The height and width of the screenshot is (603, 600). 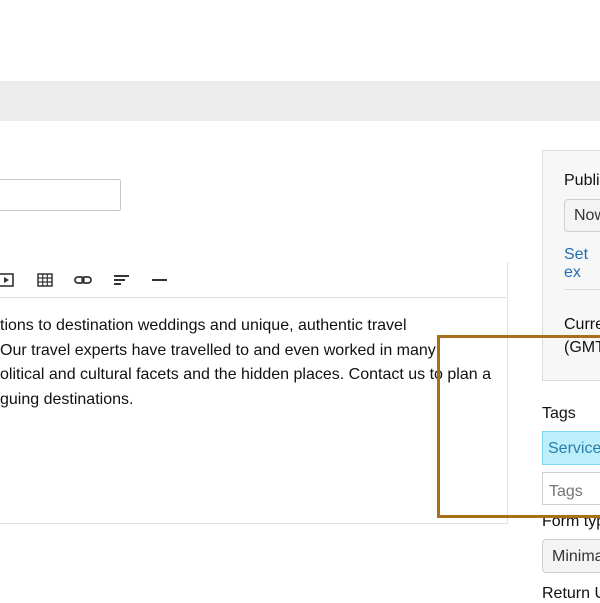 I want to click on publish-heading: Publi, so click(x=582, y=180).